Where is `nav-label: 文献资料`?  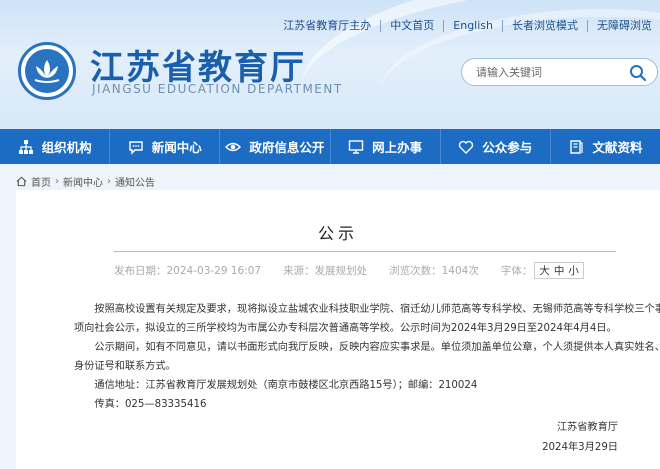 nav-label: 文献资料 is located at coordinates (617, 147).